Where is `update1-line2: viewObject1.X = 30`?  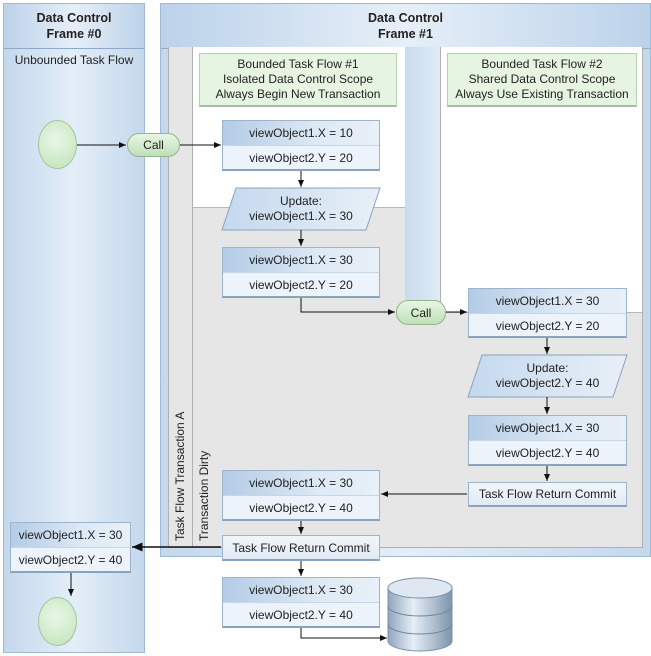
update1-line2: viewObject1.X = 30 is located at coordinates (301, 216).